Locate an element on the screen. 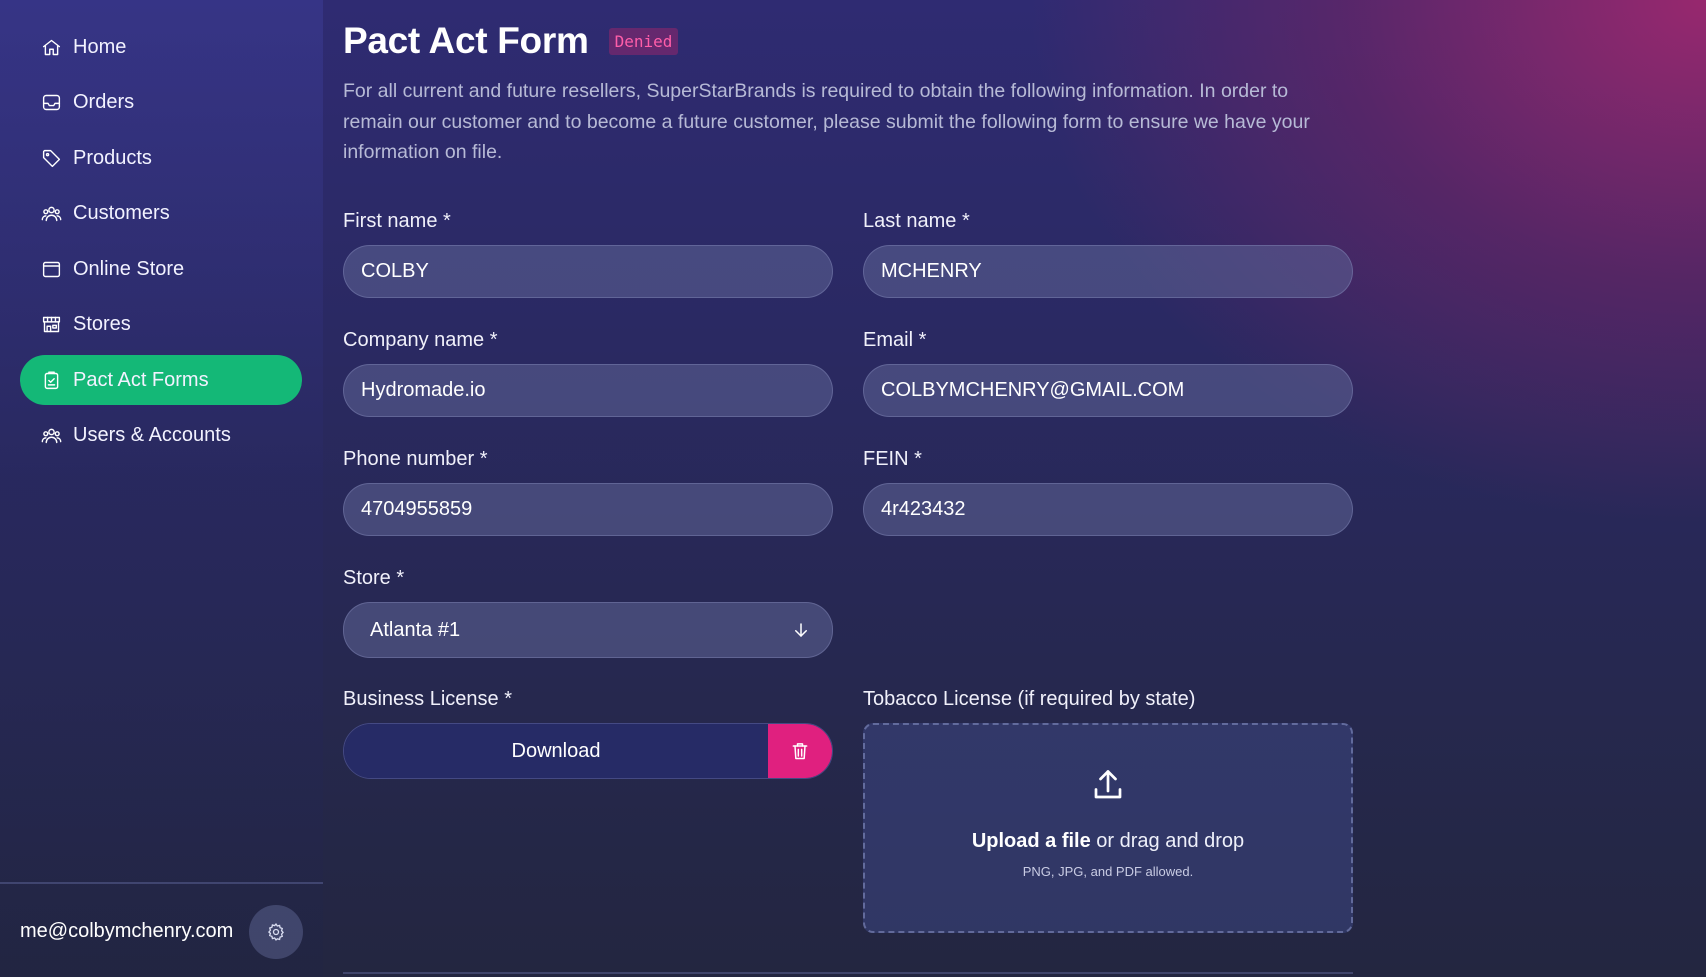 The width and height of the screenshot is (1706, 977). sidebar-item-label: Users & Accounts is located at coordinates (152, 435).